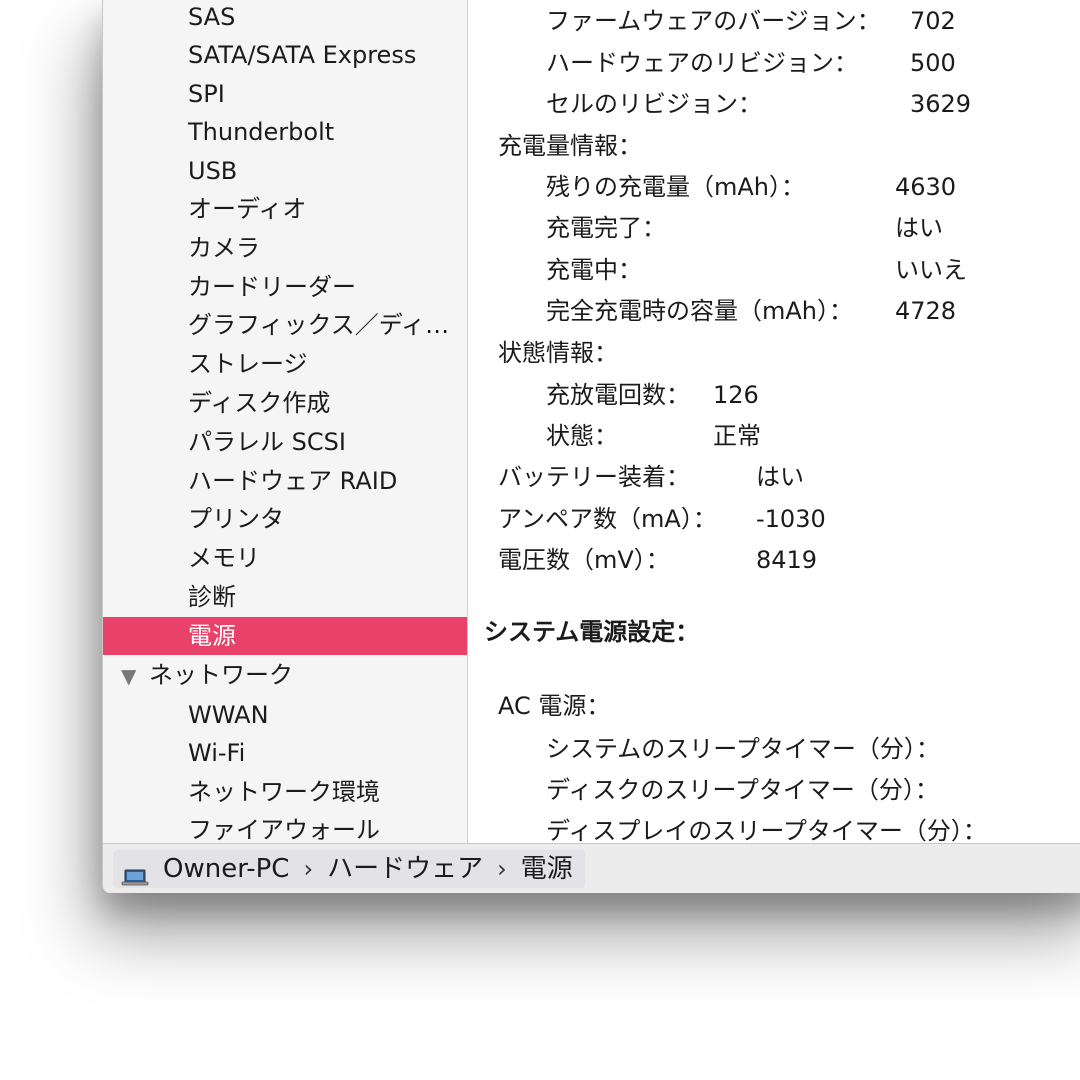 The width and height of the screenshot is (1080, 1080). I want to click on full-capacity-value: 4728, so click(926, 311).